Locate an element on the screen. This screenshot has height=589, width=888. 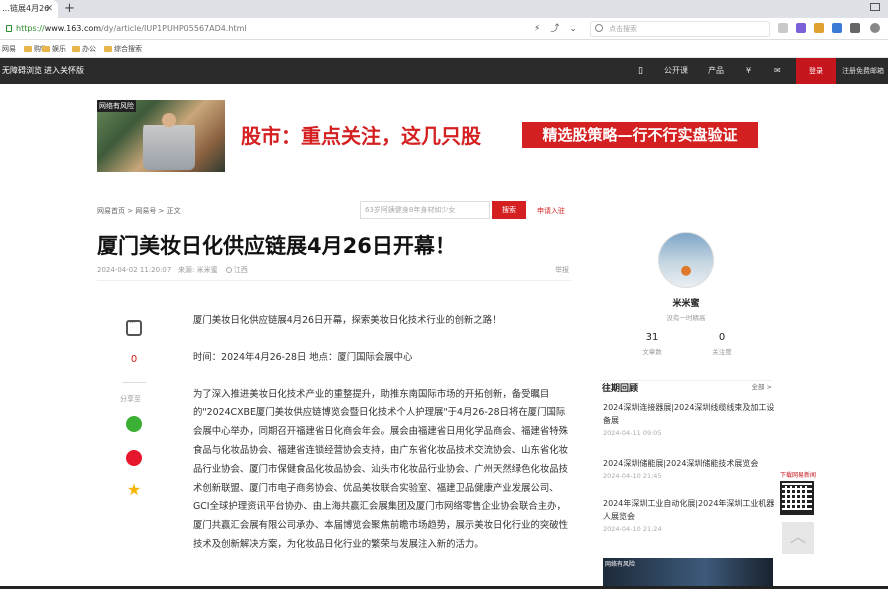
banner-headline: 股市：重点关注，这几只股 is located at coordinates (361, 136).